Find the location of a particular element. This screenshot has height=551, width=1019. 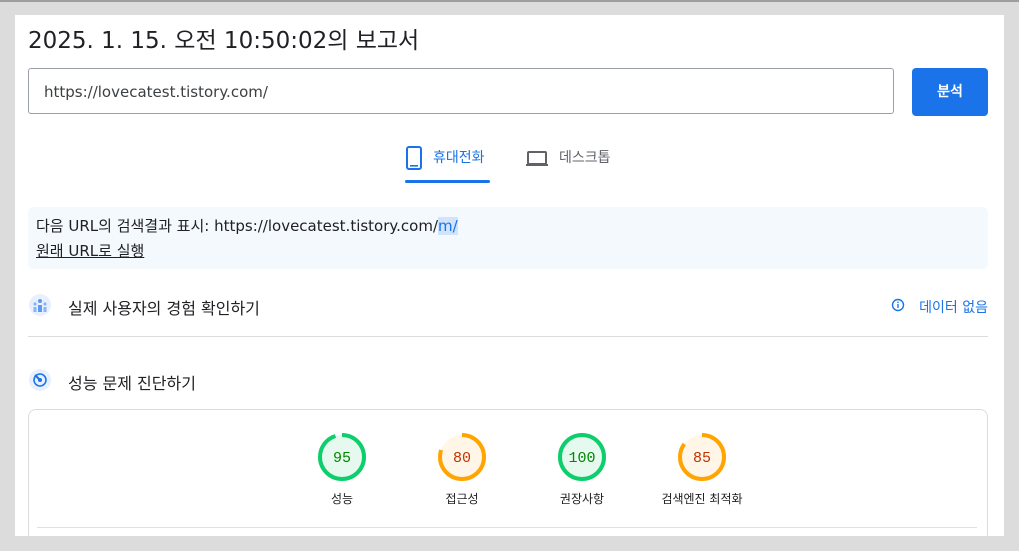

no-data-indicator: 데이터 없음 is located at coordinates (939, 307).